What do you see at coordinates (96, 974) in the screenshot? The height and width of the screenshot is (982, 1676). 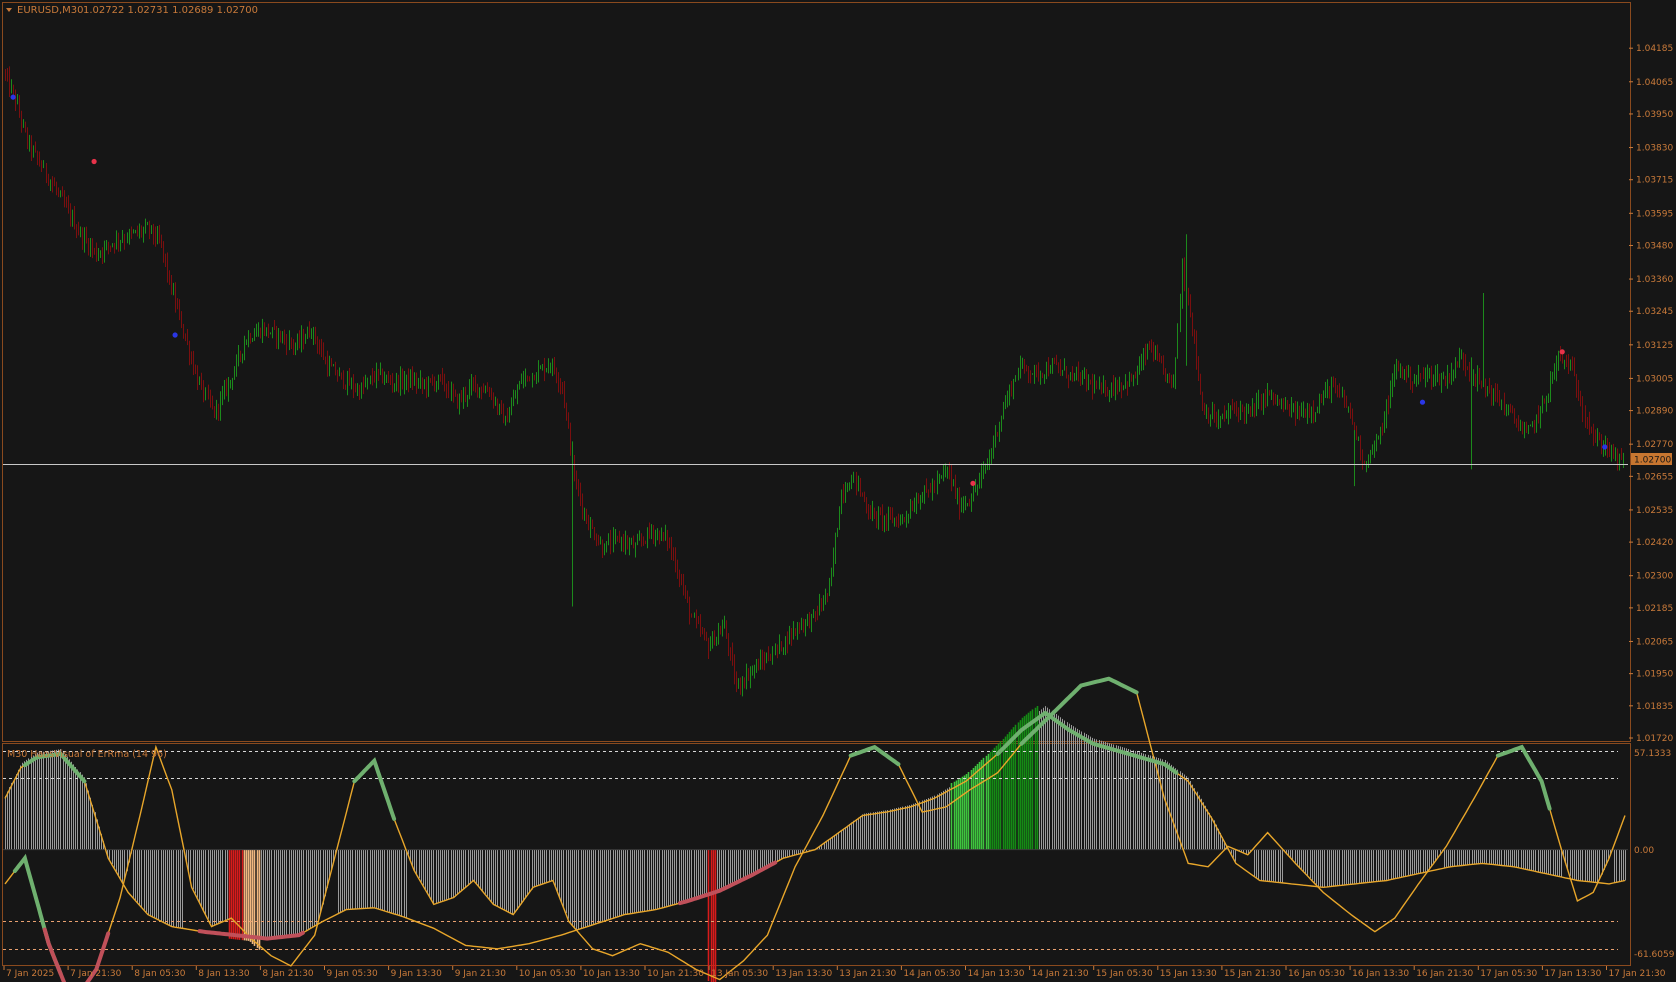 I see `time-tick-label: 7 Jan 21:30` at bounding box center [96, 974].